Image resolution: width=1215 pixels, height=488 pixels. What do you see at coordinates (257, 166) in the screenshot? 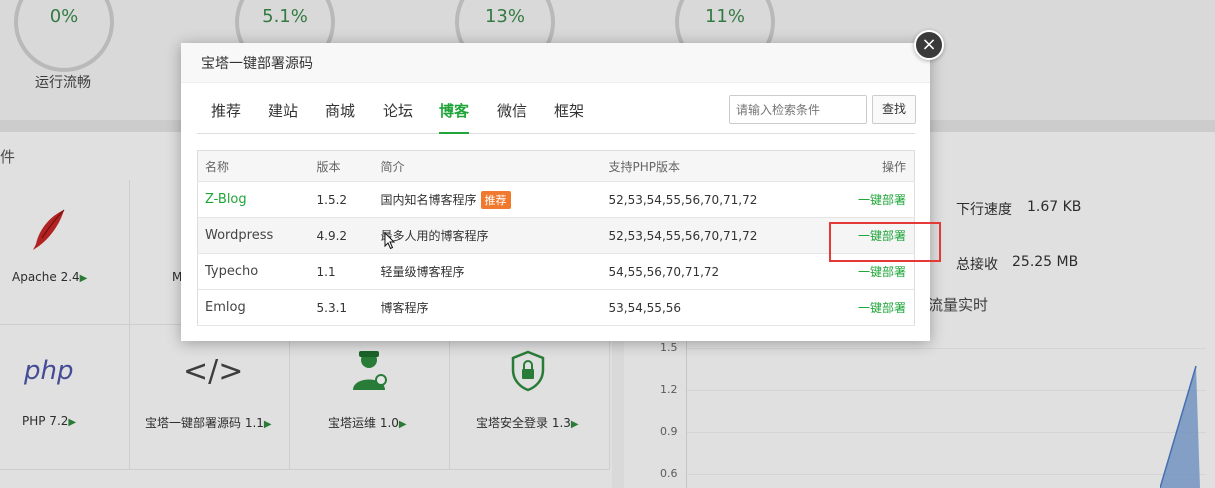
I see `col-name: 名称` at bounding box center [257, 166].